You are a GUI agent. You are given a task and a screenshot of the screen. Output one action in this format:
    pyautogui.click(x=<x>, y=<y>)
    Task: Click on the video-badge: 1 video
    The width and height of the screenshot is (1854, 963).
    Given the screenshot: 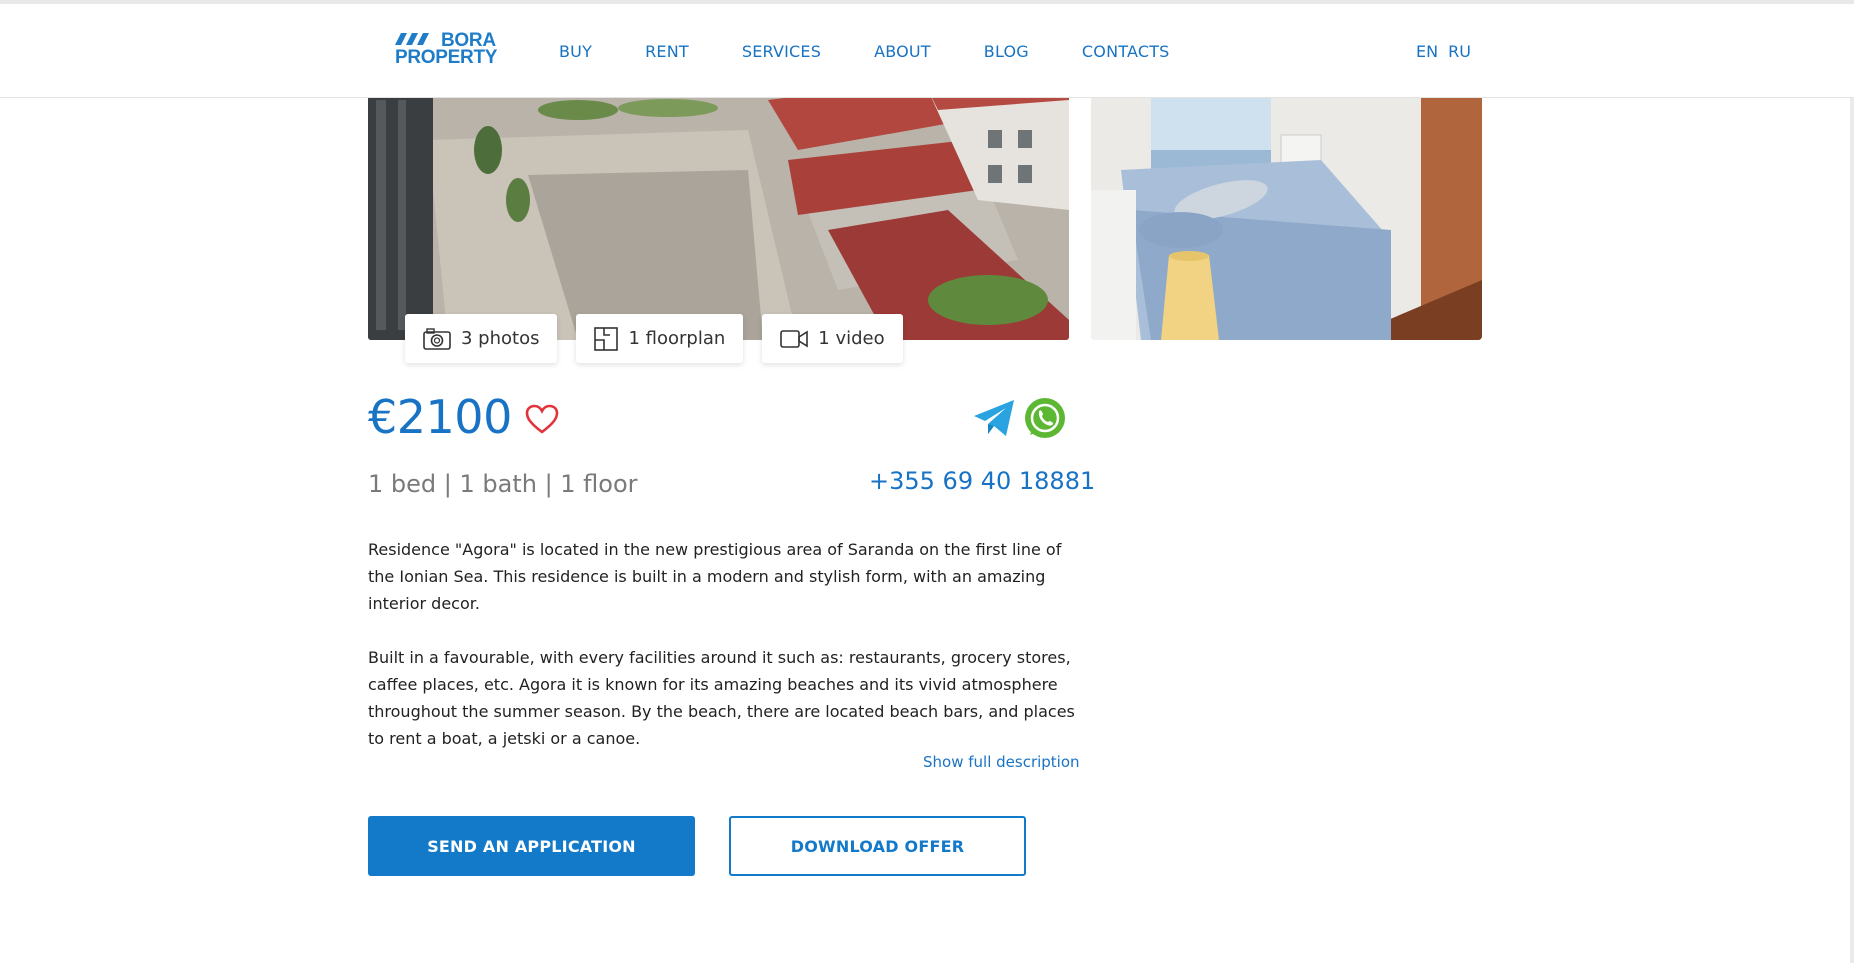 What is the action you would take?
    pyautogui.click(x=832, y=338)
    